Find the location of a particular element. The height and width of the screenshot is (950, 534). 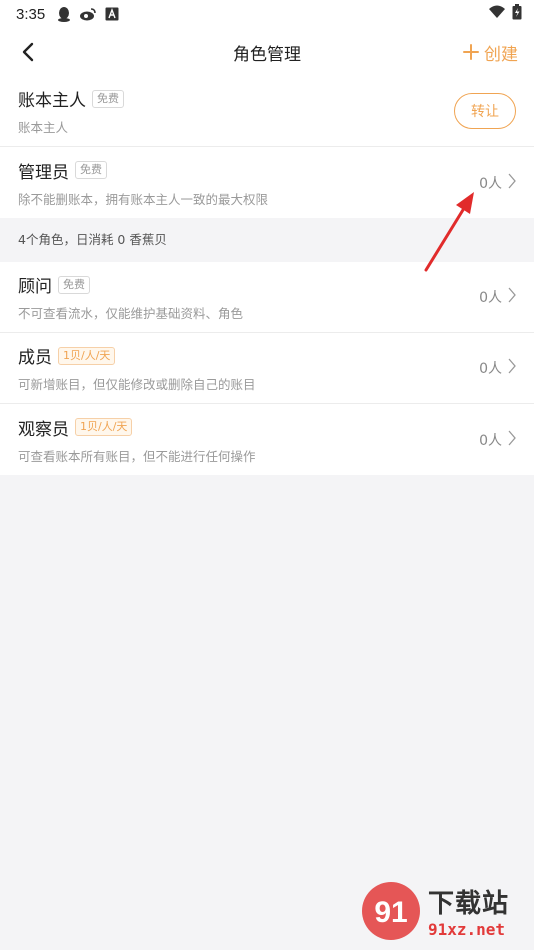

transfer-button: 转让 is located at coordinates (485, 111).